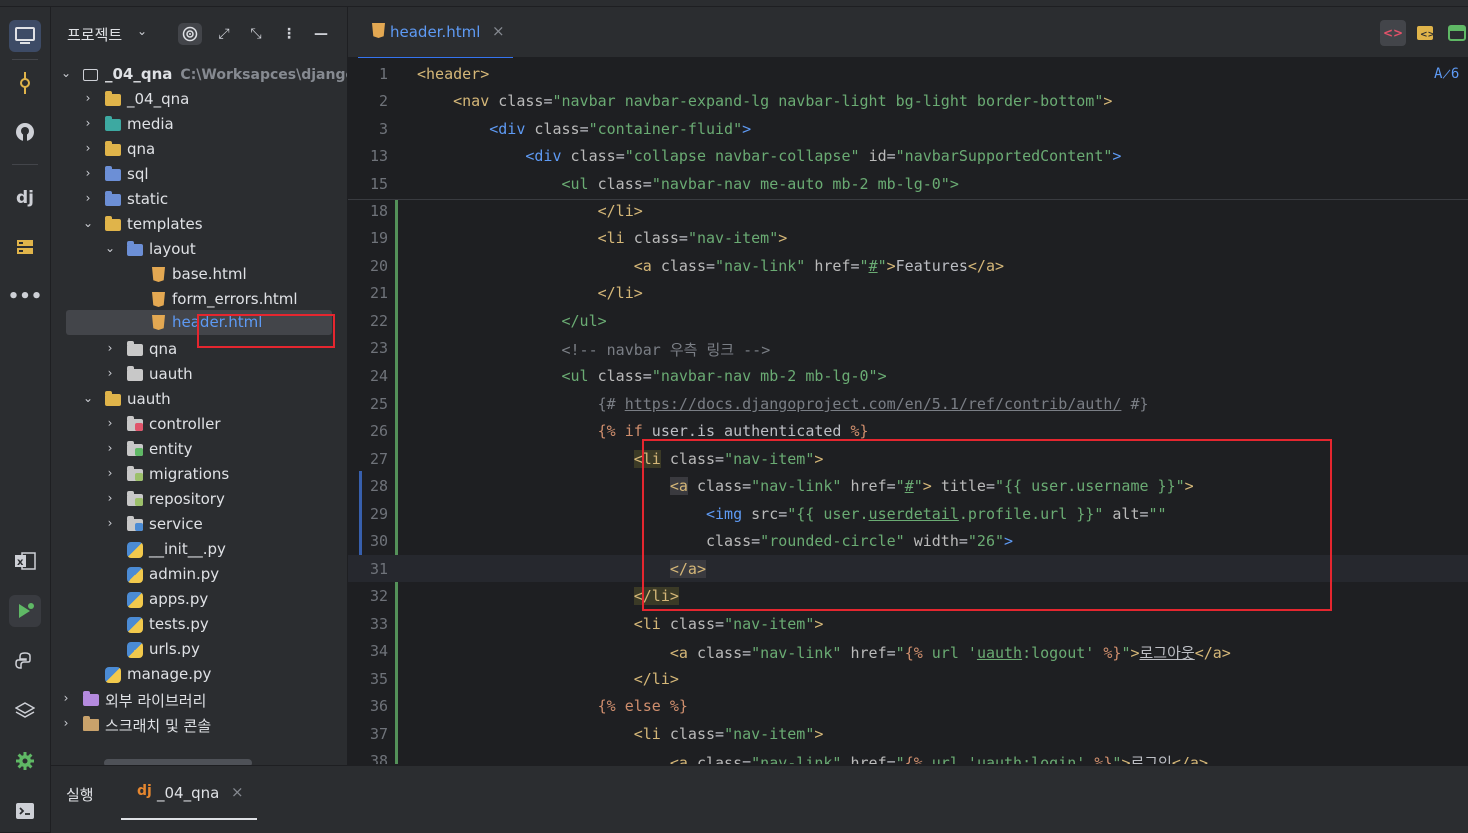 Image resolution: width=1468 pixels, height=833 pixels. Describe the element at coordinates (666, 350) in the screenshot. I see `code-text: <!-- navbar 우측 링크 -->` at that location.